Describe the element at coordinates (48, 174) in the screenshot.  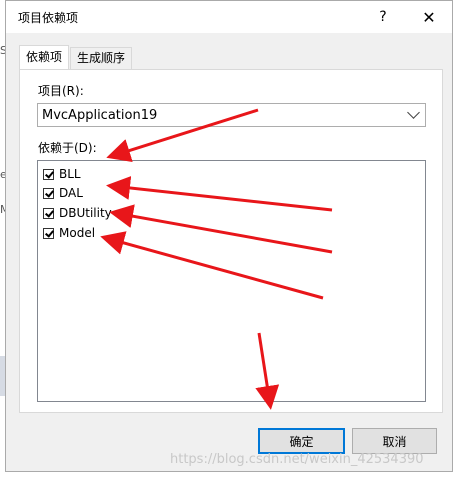
I see `checkbox-bll` at that location.